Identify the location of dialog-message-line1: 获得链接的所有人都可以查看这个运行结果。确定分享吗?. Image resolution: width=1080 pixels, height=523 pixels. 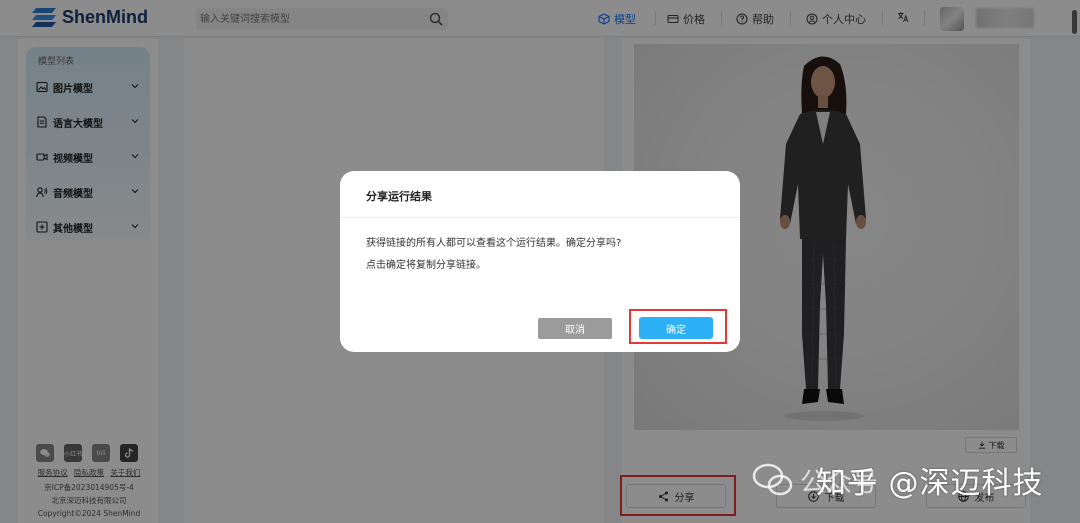
(494, 243).